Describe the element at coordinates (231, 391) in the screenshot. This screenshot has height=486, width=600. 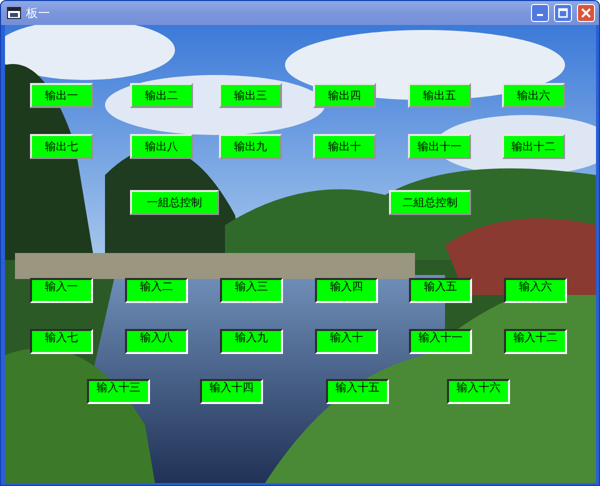
I see `input-label: 输入十四` at that location.